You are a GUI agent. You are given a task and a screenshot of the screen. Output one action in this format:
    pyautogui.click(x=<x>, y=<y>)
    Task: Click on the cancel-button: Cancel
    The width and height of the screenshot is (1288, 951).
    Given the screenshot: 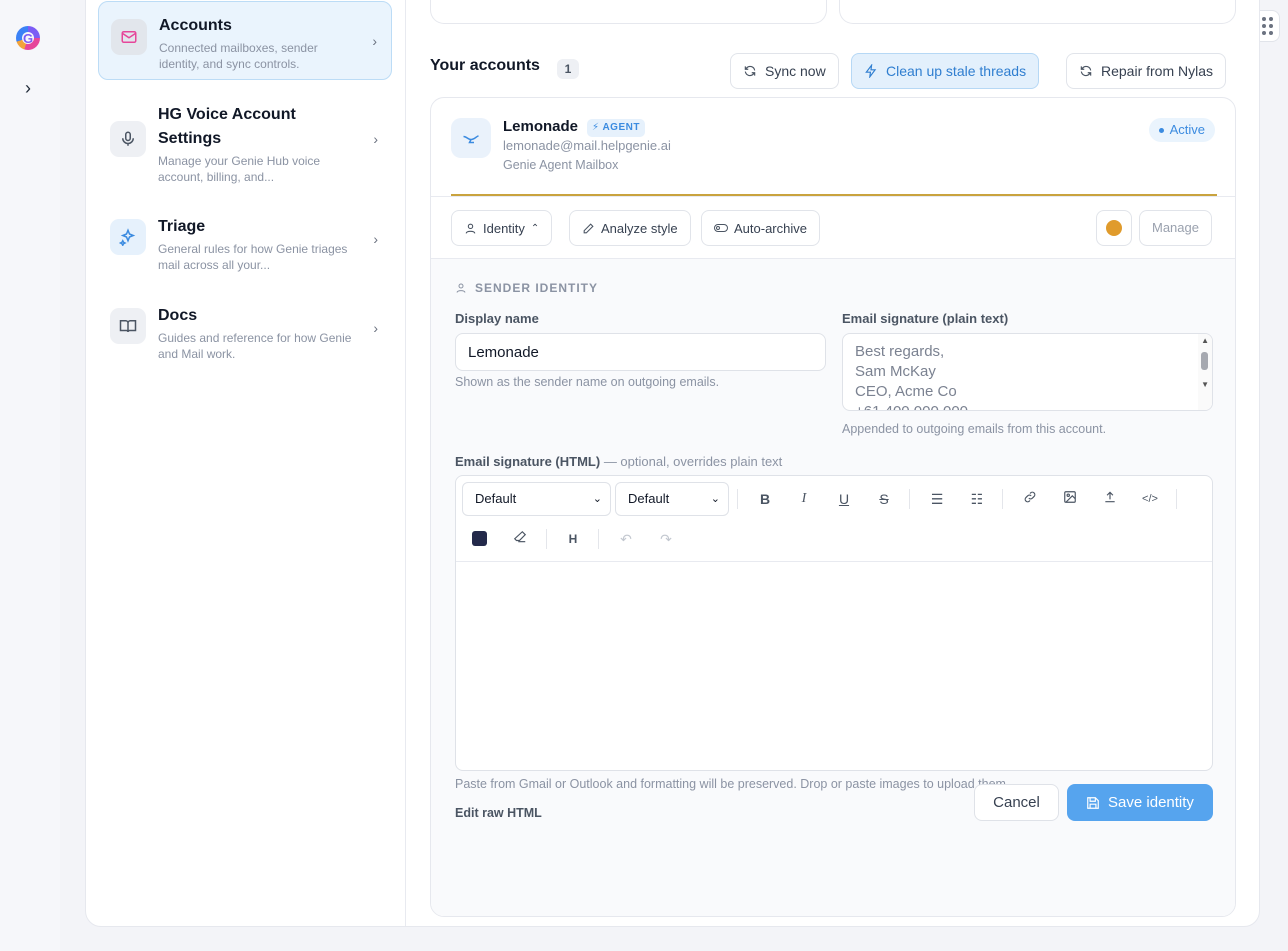 What is the action you would take?
    pyautogui.click(x=1016, y=802)
    